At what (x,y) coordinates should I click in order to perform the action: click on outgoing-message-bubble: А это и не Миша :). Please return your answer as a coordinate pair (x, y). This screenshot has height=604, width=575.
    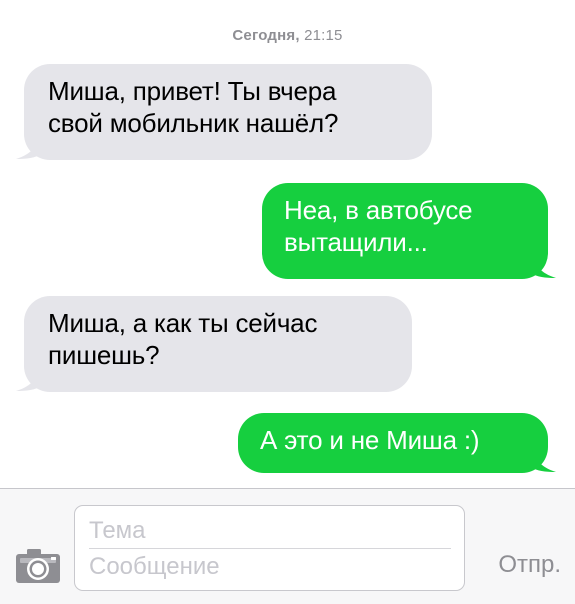
    Looking at the image, I should click on (397, 443).